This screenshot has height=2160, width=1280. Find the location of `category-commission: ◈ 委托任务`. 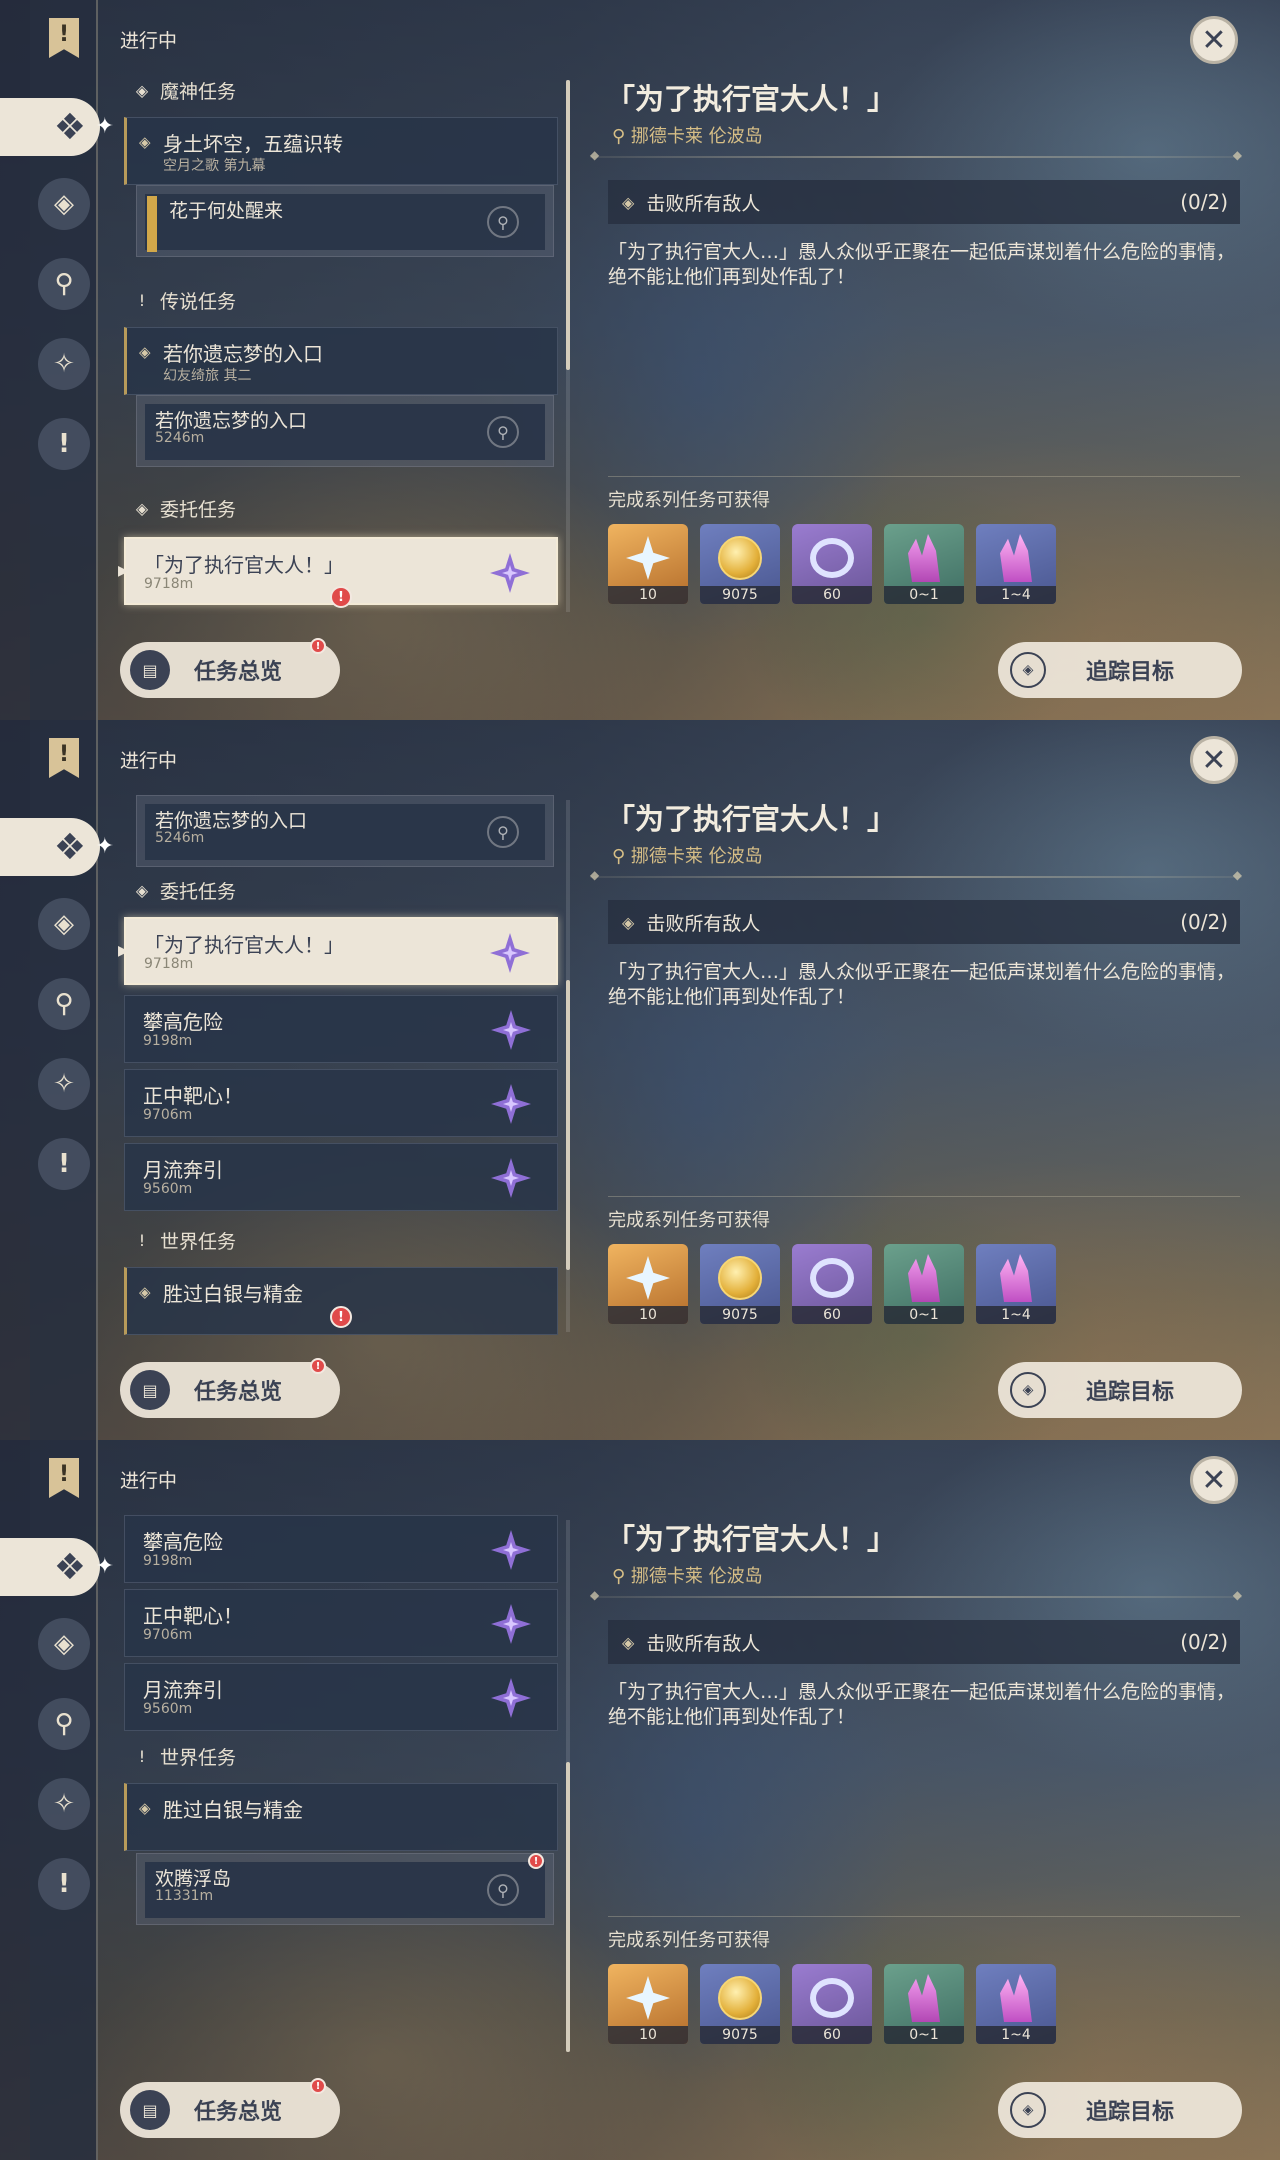

category-commission: ◈ 委托任务 is located at coordinates (183, 508).